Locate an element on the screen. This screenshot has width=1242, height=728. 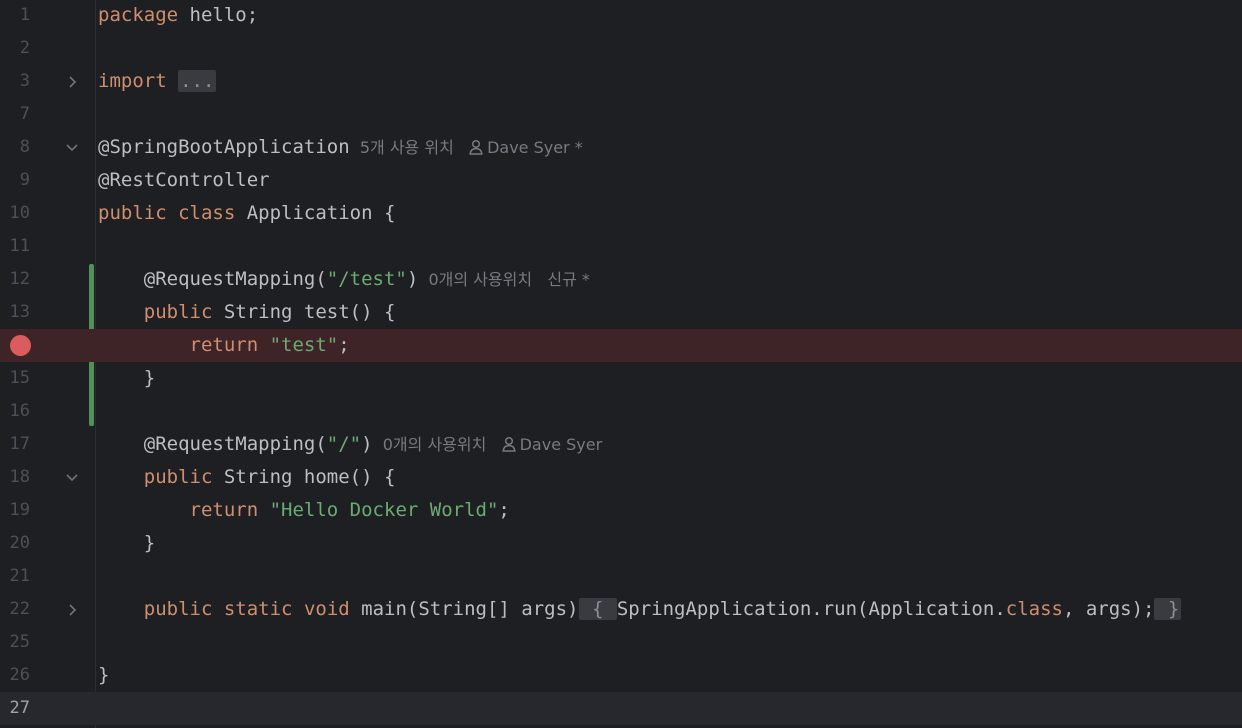
code-text: @RequestMapping("/") 0개의 사용위치 Dave Syer is located at coordinates (350, 444).